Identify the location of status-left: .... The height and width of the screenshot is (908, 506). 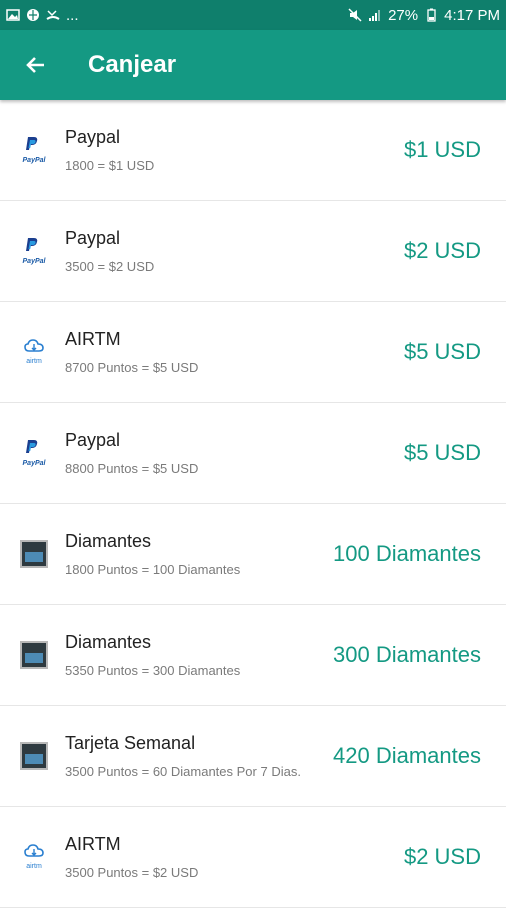
(42, 15).